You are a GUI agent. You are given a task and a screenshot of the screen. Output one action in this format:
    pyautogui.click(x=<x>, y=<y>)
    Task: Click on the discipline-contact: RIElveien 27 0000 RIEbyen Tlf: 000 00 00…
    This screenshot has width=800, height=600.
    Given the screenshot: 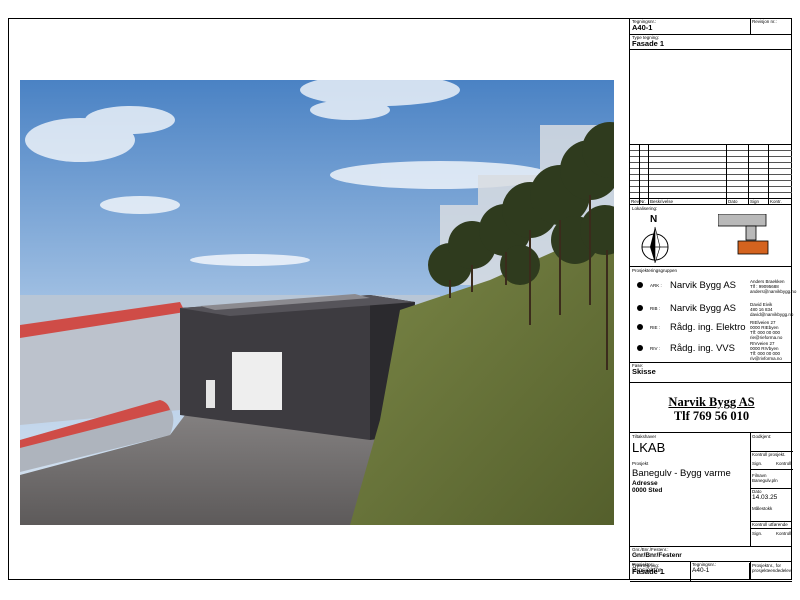 What is the action you would take?
    pyautogui.click(x=766, y=330)
    